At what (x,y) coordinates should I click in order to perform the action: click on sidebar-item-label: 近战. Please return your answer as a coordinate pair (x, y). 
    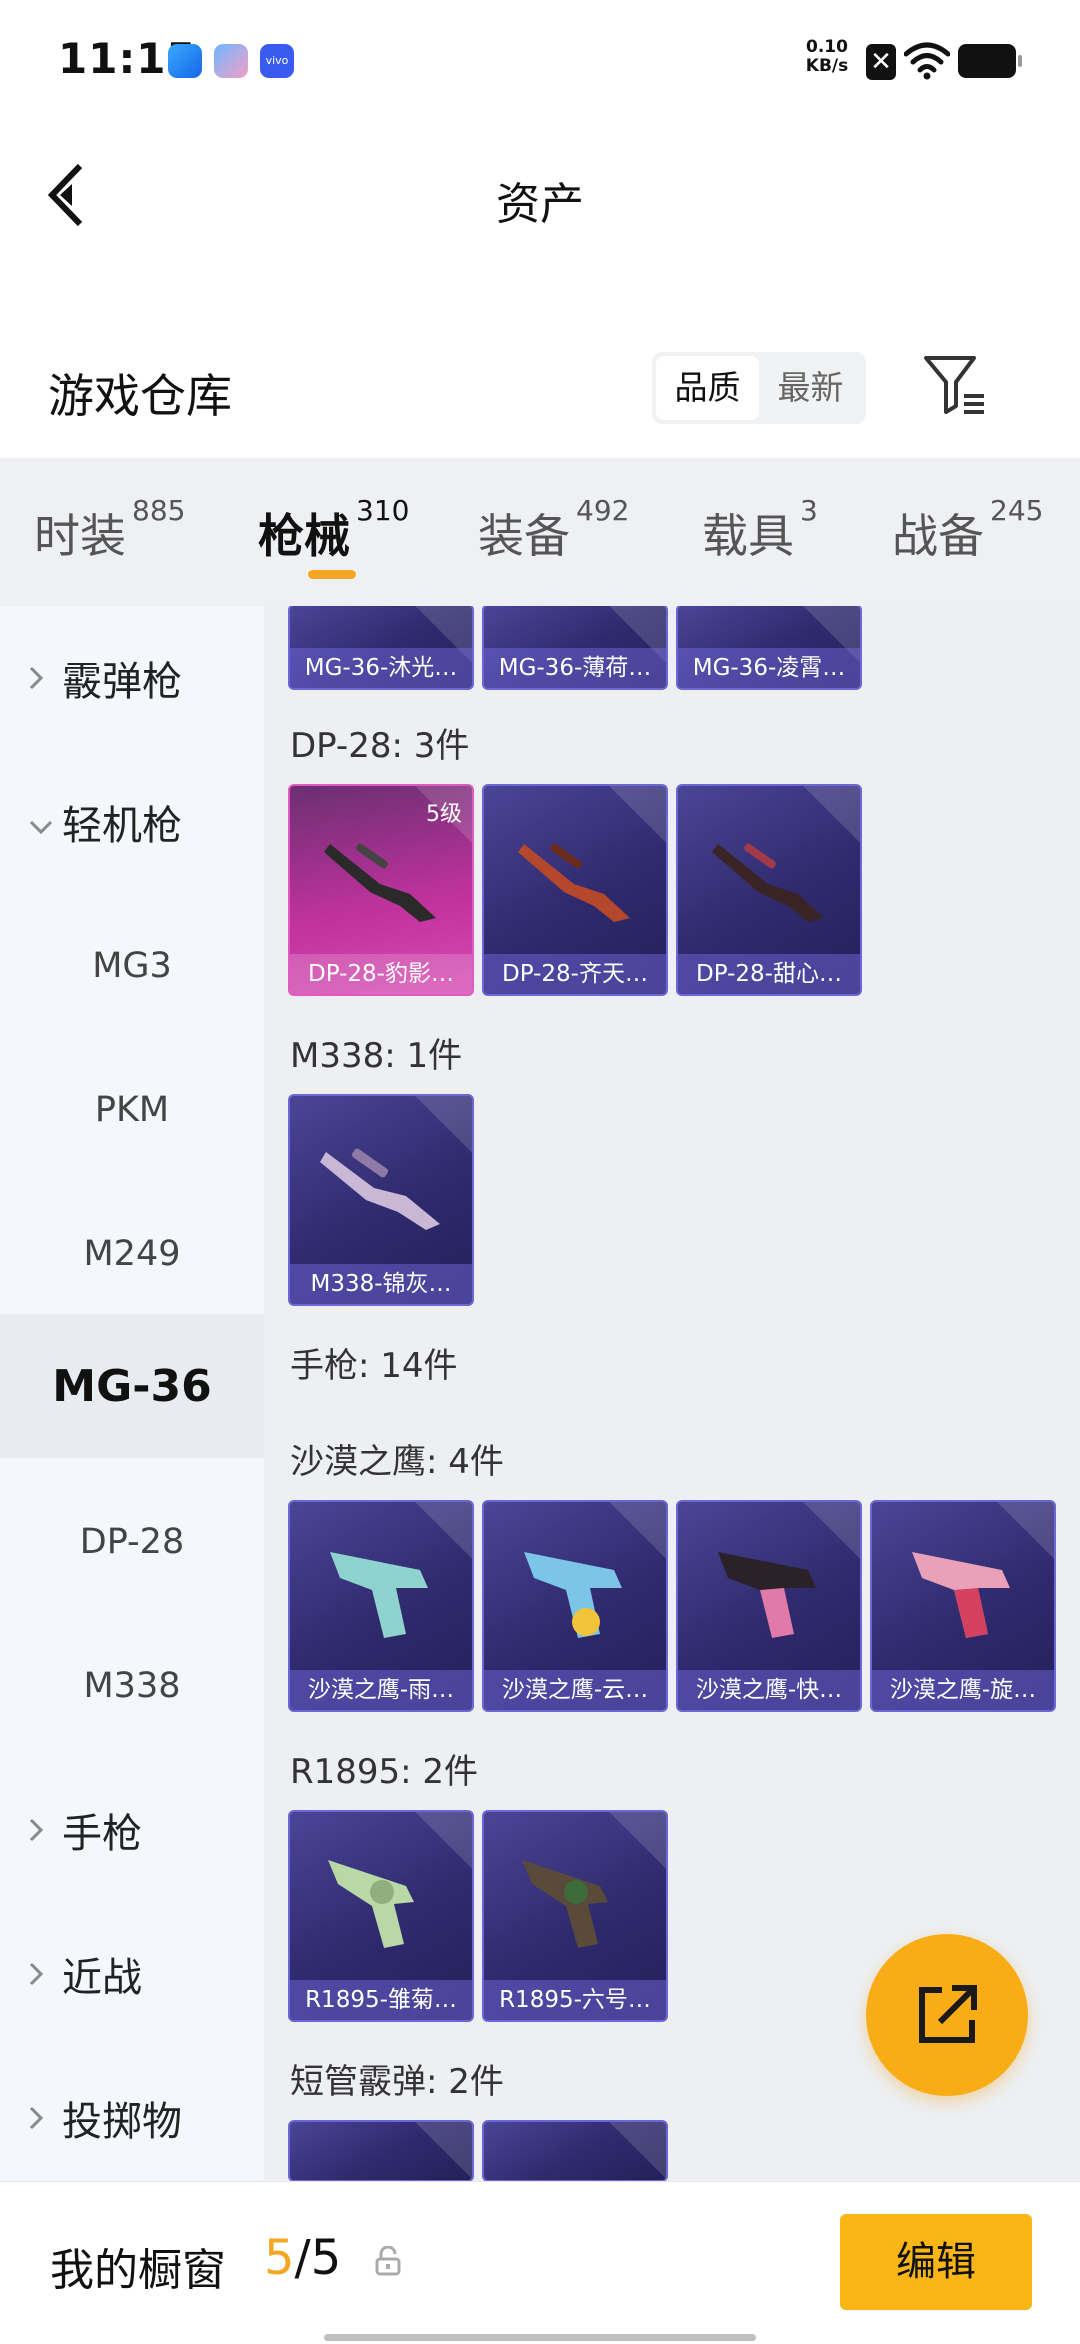
    Looking at the image, I should click on (102, 1978).